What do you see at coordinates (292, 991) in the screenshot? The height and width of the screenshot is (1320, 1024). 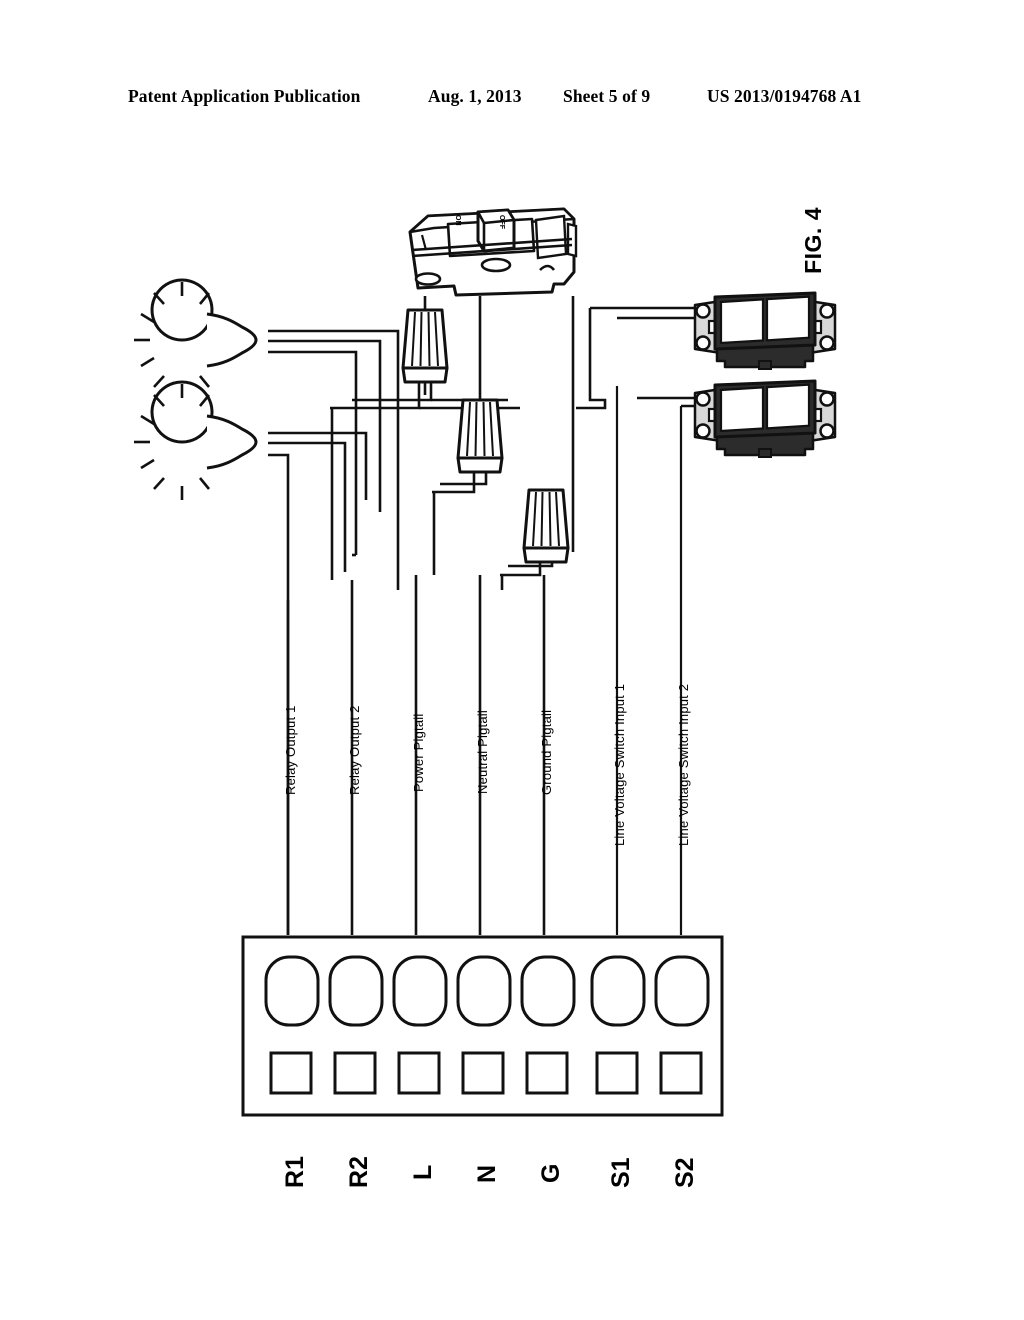 I see `terminal-opening-r1` at bounding box center [292, 991].